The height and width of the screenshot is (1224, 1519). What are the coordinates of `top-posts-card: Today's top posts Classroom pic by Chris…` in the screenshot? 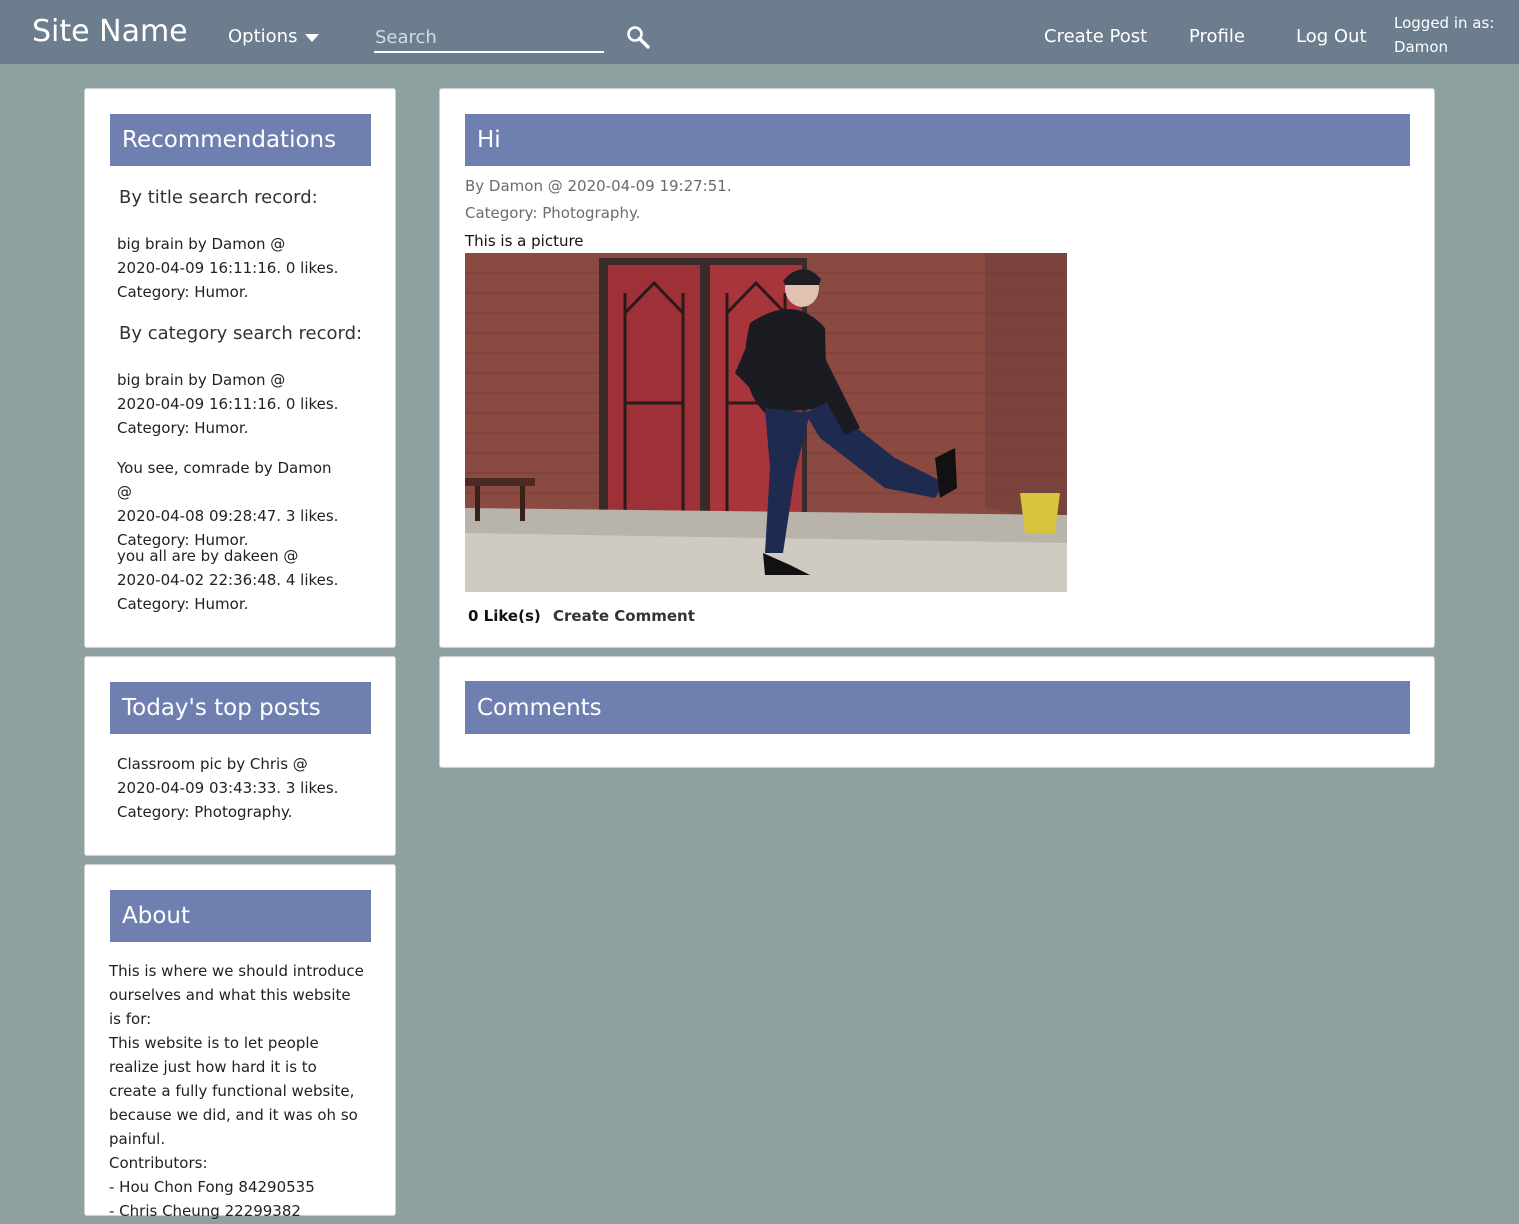 It's located at (240, 756).